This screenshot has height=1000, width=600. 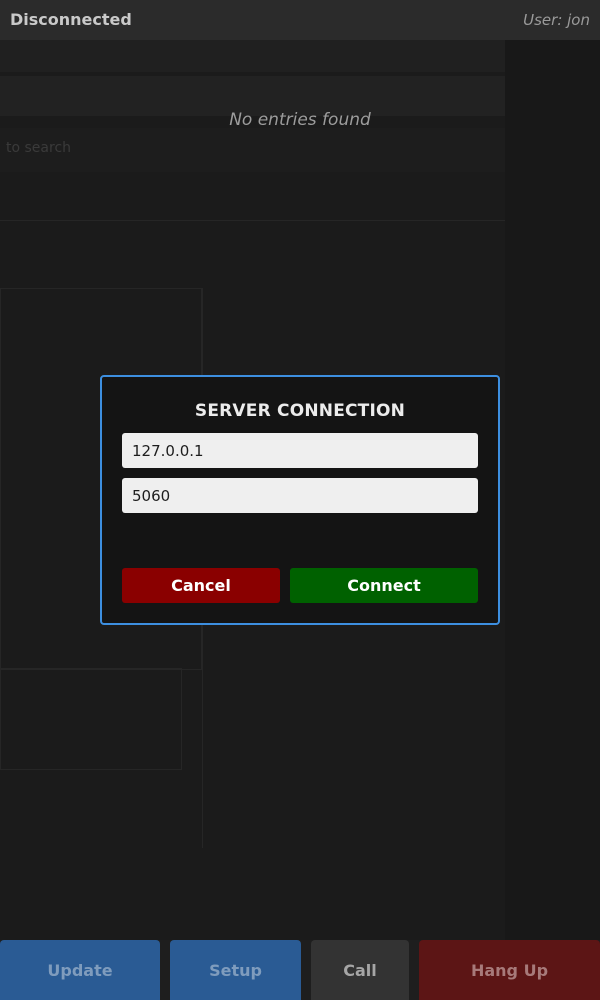 I want to click on connection-status: Disconnected, so click(x=71, y=19).